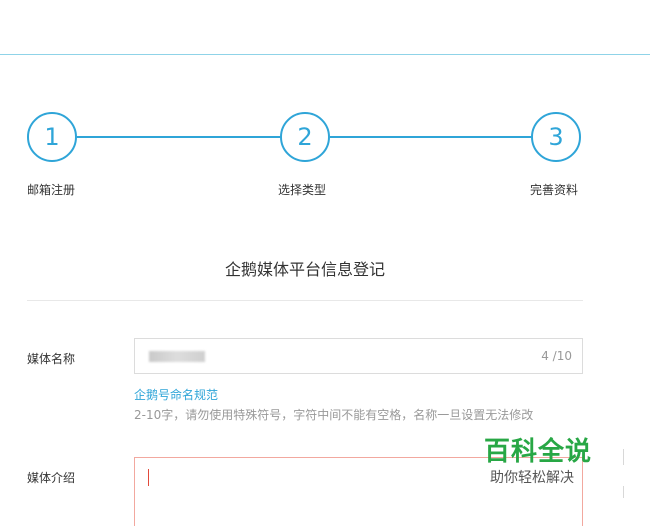 This screenshot has width=650, height=526. I want to click on media-name-char-count: 4 /10, so click(556, 356).